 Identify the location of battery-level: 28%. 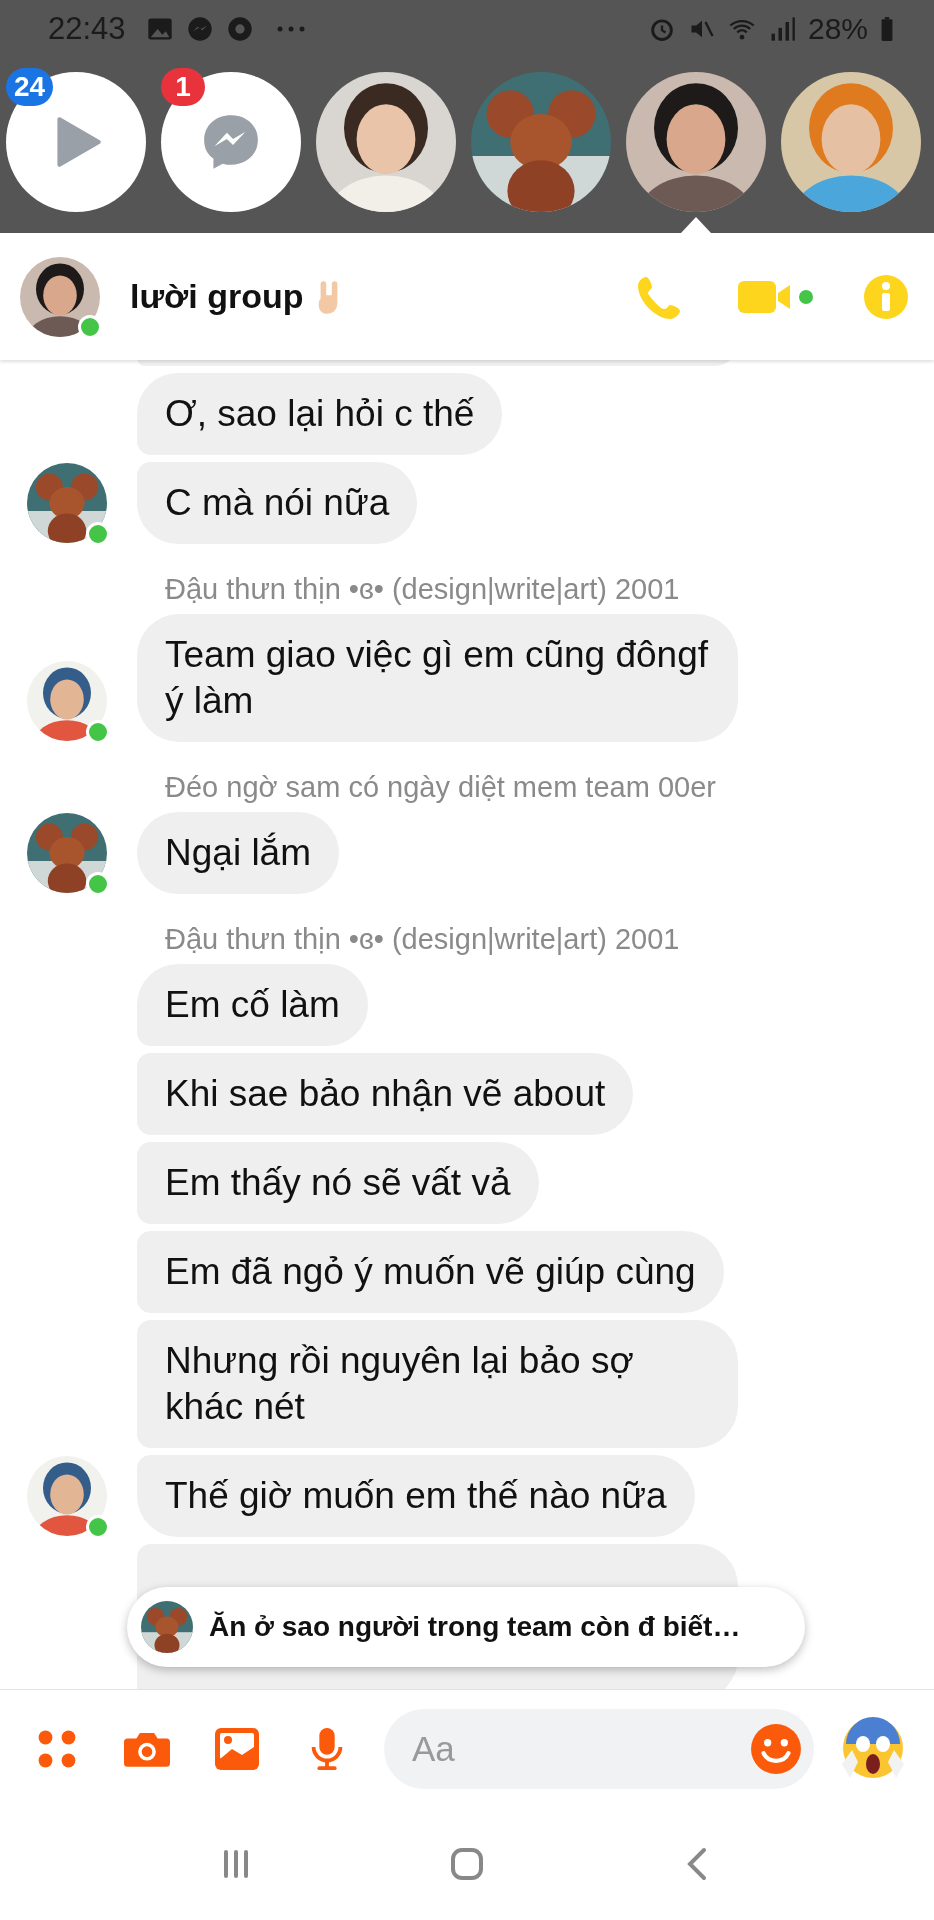
(837, 29).